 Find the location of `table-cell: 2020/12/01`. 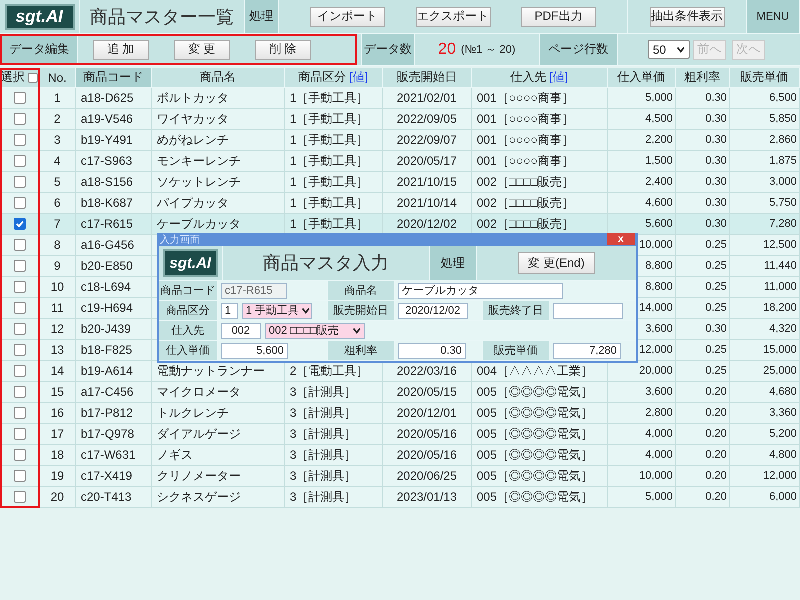

table-cell: 2020/12/01 is located at coordinates (427, 413).